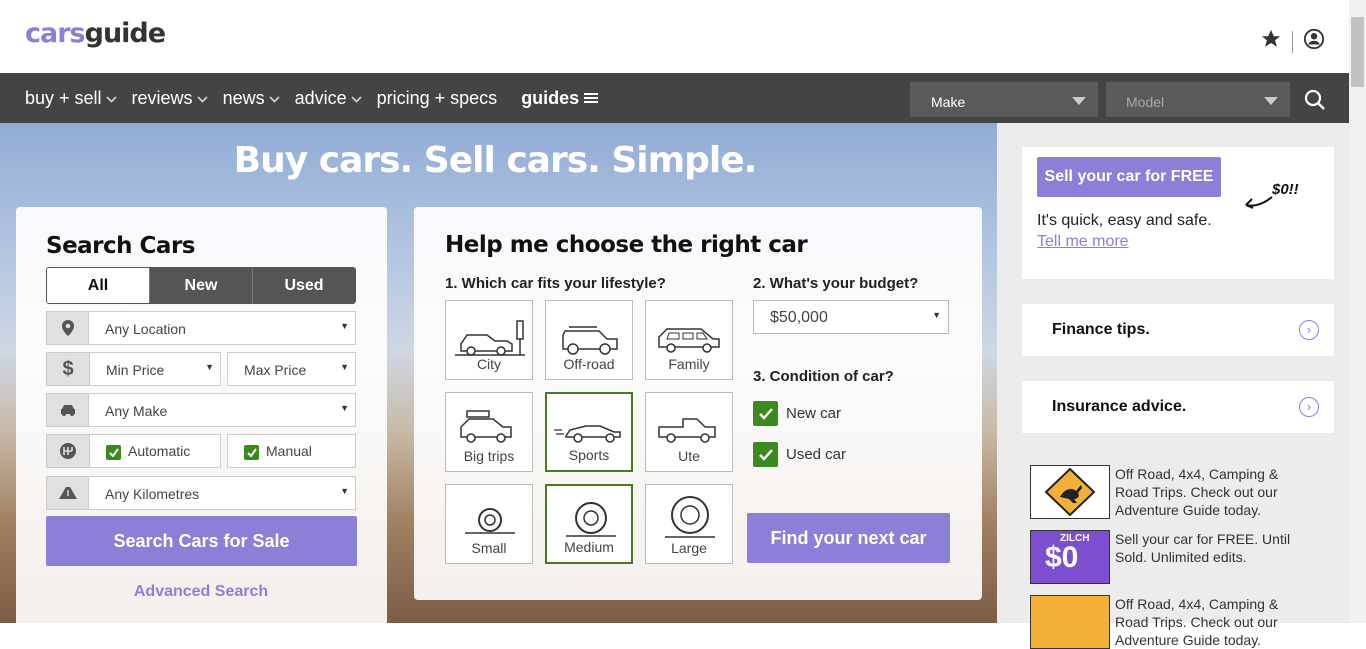 Image resolution: width=1366 pixels, height=649 pixels. Describe the element at coordinates (626, 245) in the screenshot. I see `chooser-title: Help me choose the right car` at that location.